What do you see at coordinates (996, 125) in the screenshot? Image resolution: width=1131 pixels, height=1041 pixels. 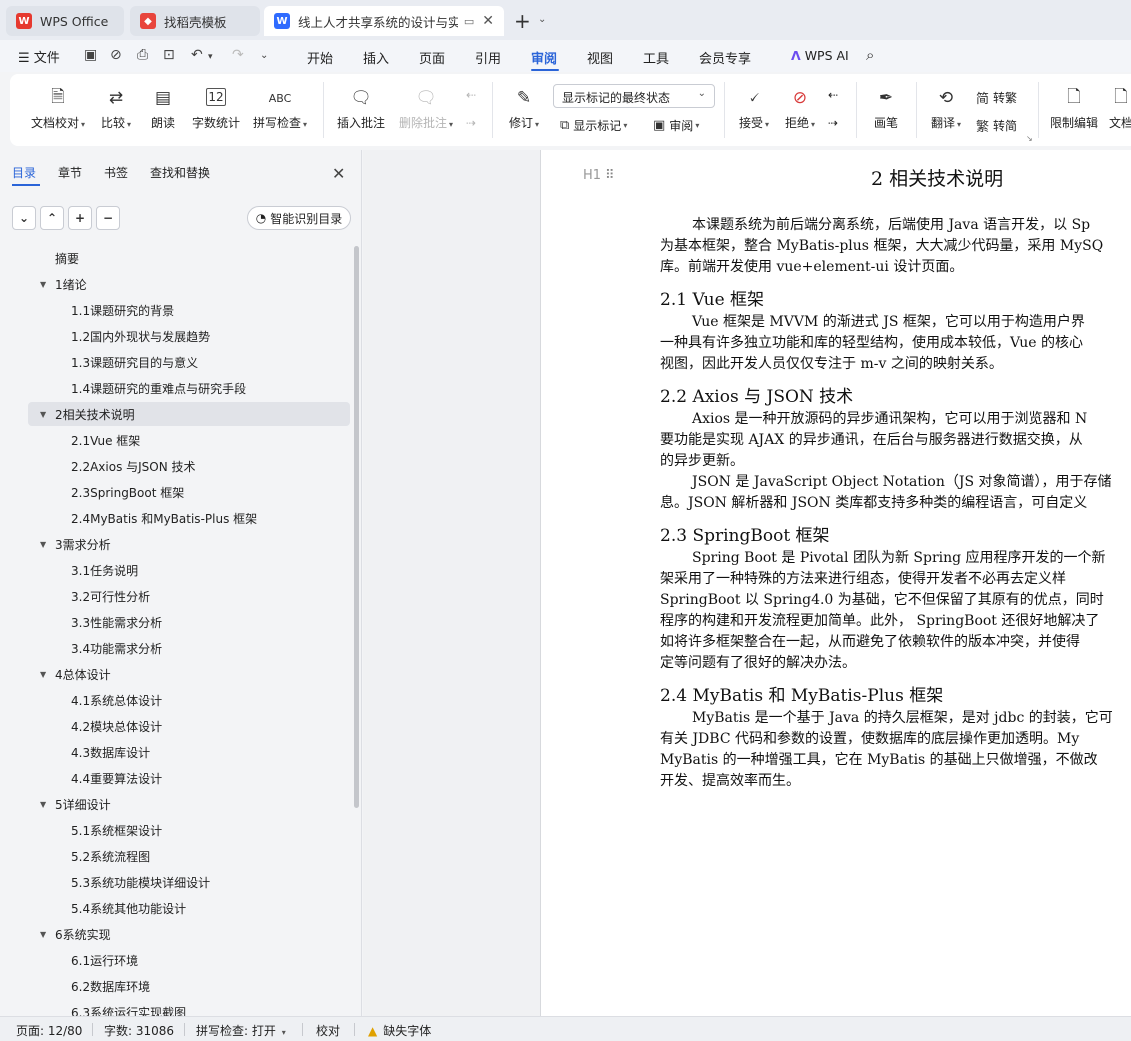 I see `to-simplified-button: 繁转简` at bounding box center [996, 125].